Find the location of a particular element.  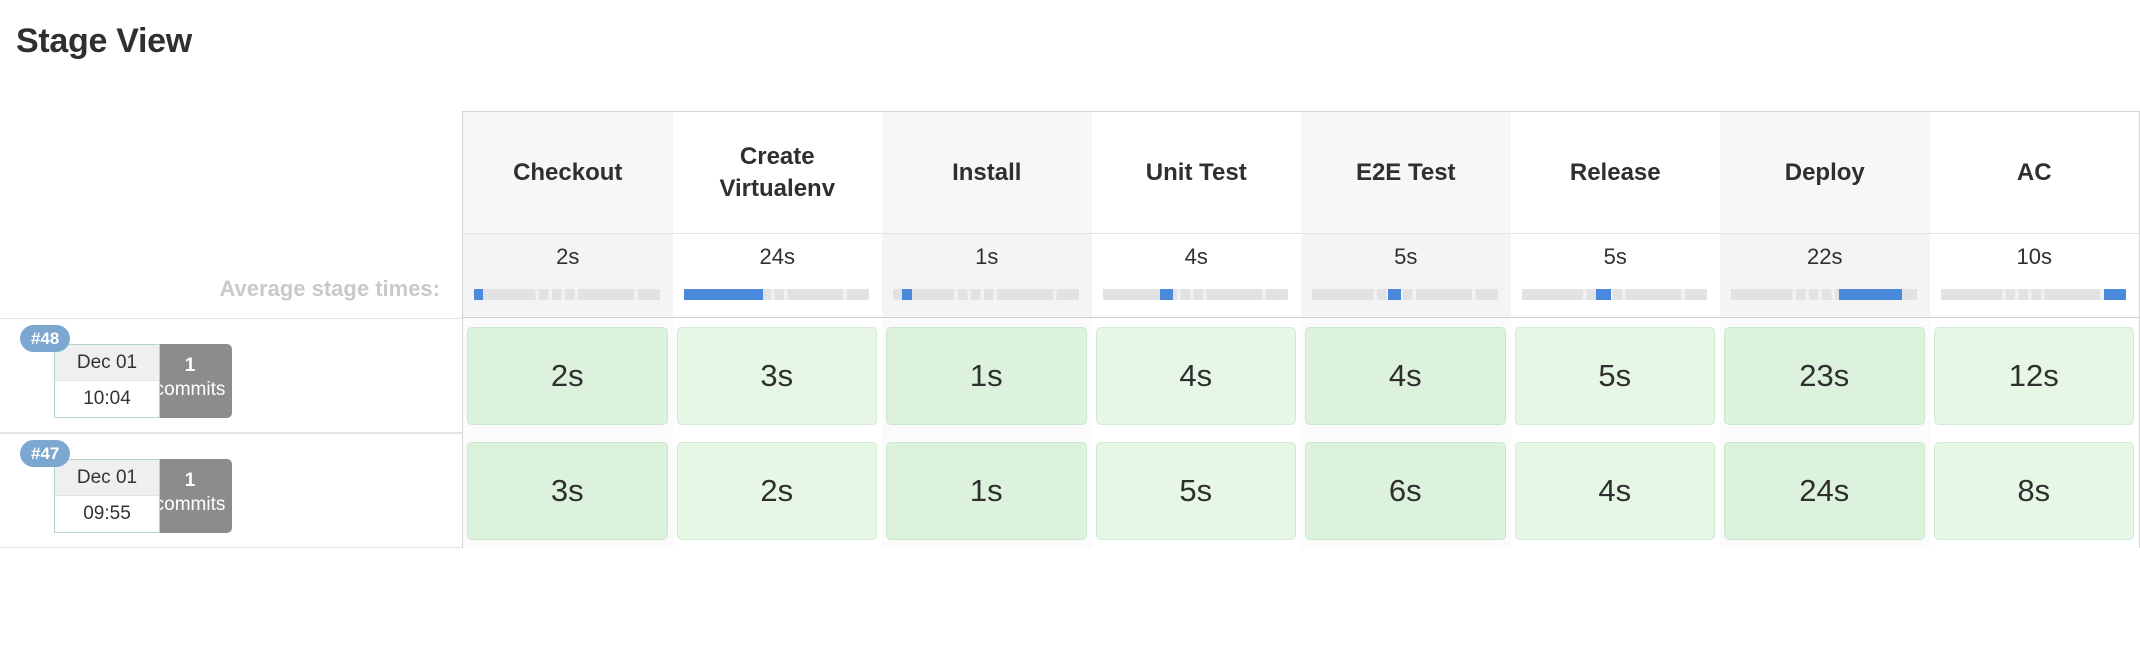

stage-header-label-create-virtualenv: Create Virtualenv is located at coordinates (777, 172).